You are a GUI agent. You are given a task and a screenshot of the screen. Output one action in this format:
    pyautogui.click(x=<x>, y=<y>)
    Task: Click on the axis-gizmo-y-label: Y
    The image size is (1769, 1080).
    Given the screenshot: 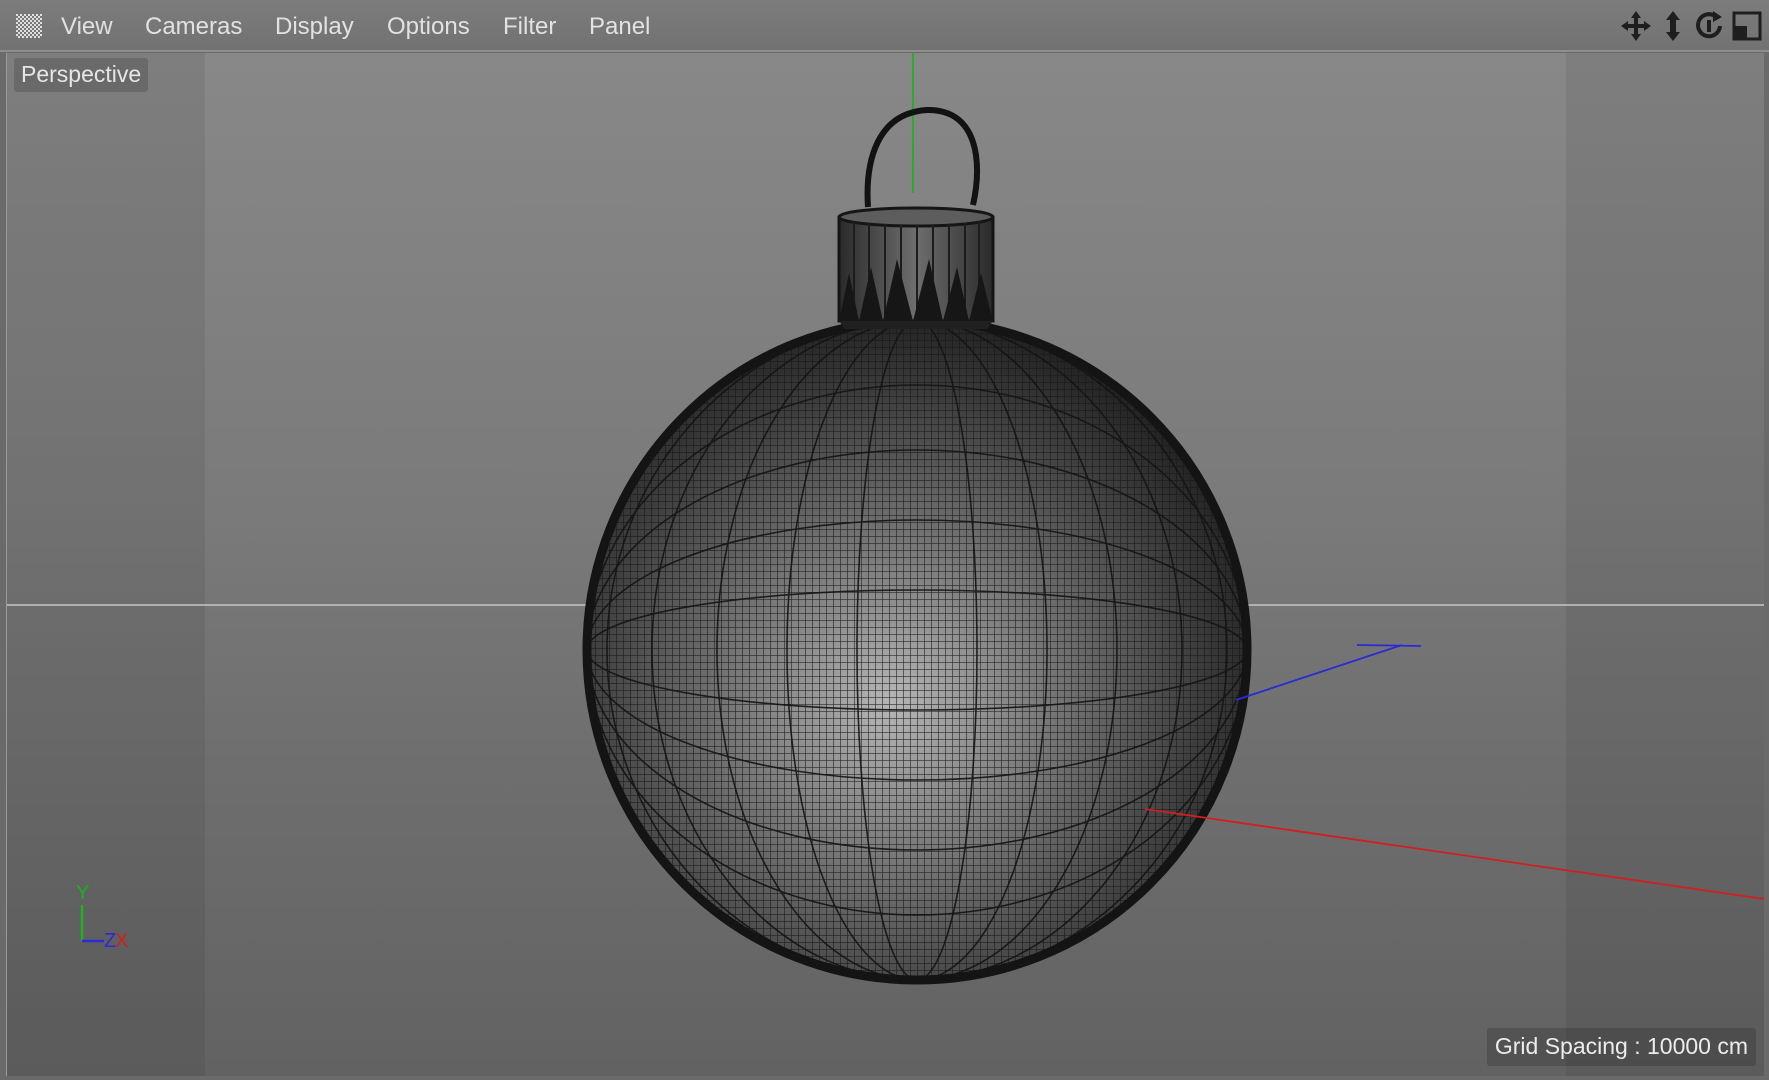 What is the action you would take?
    pyautogui.click(x=82, y=893)
    